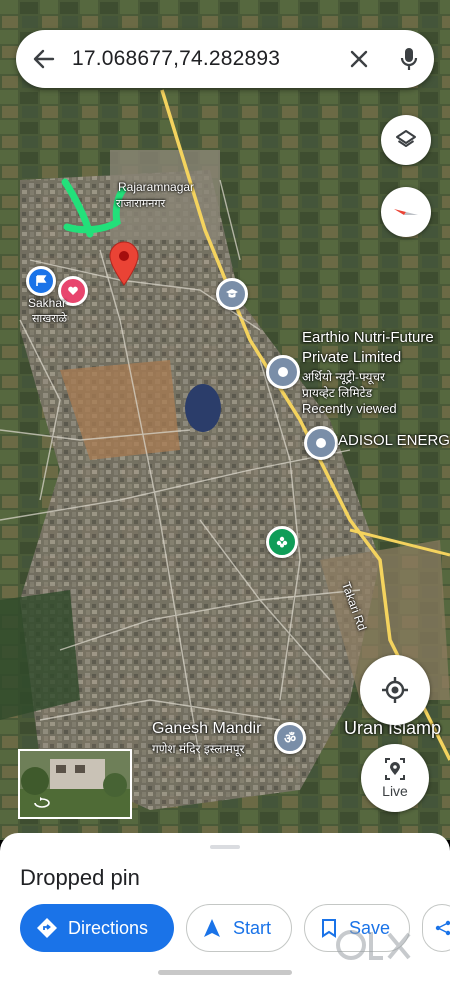 This screenshot has width=450, height=1000. I want to click on live-label: Live, so click(395, 791).